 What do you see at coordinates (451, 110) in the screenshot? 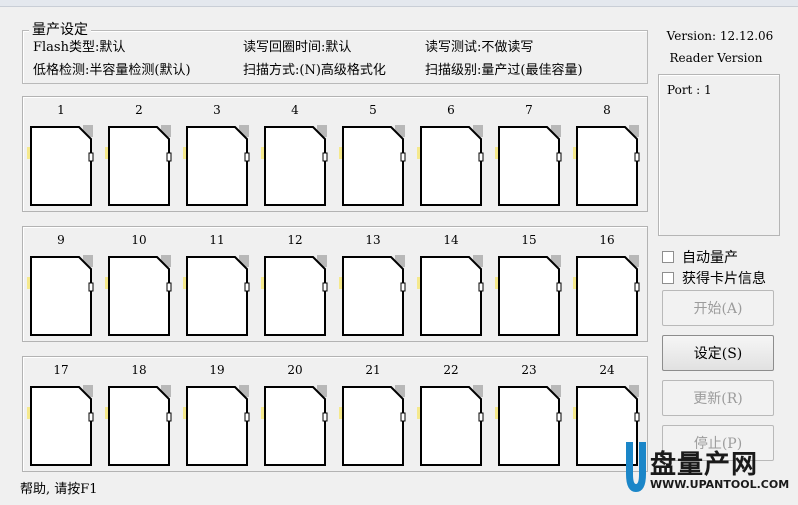
I see `slot-number: 6` at bounding box center [451, 110].